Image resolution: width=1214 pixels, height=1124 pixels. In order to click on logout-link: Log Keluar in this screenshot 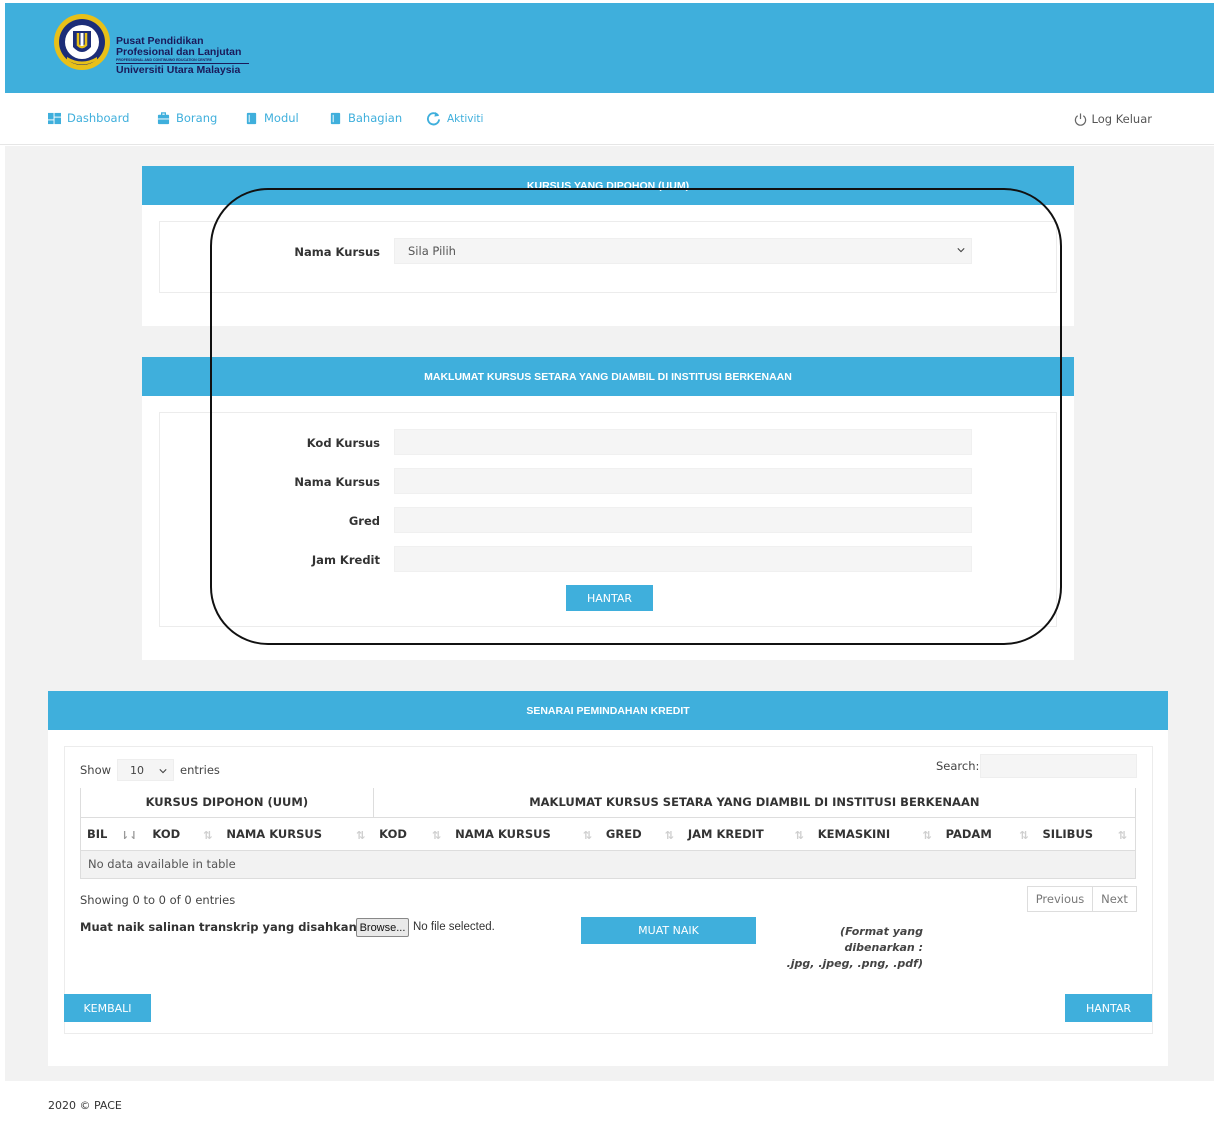, I will do `click(1113, 119)`.